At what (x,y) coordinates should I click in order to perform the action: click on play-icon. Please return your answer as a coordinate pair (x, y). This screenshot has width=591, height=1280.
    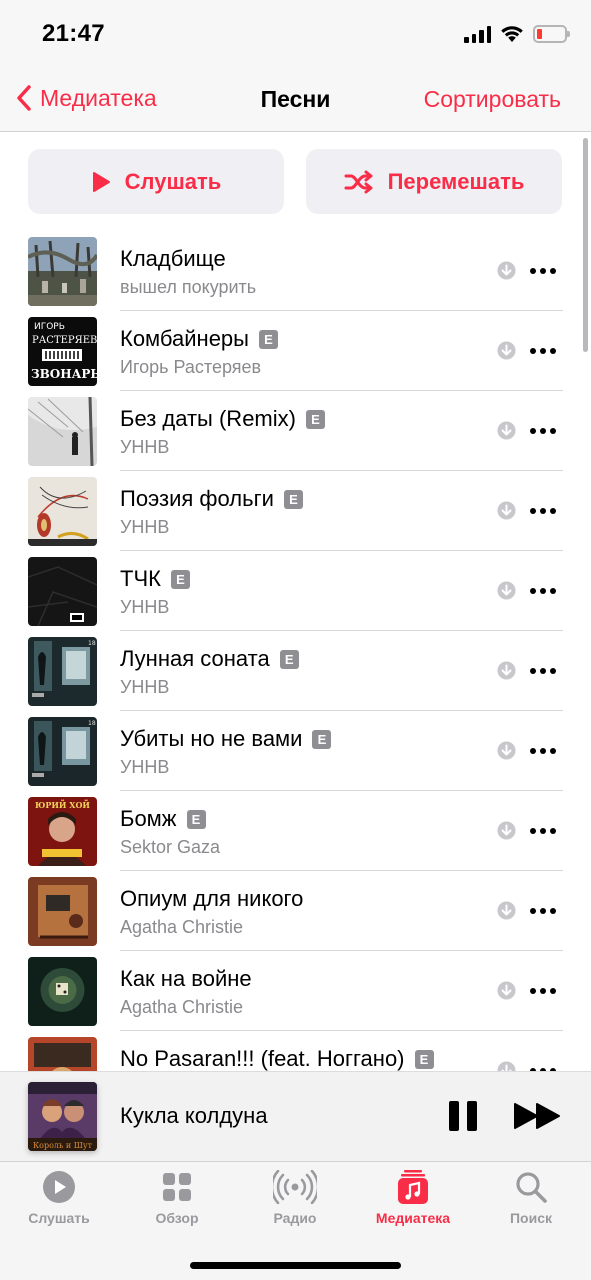
    Looking at the image, I should click on (101, 181).